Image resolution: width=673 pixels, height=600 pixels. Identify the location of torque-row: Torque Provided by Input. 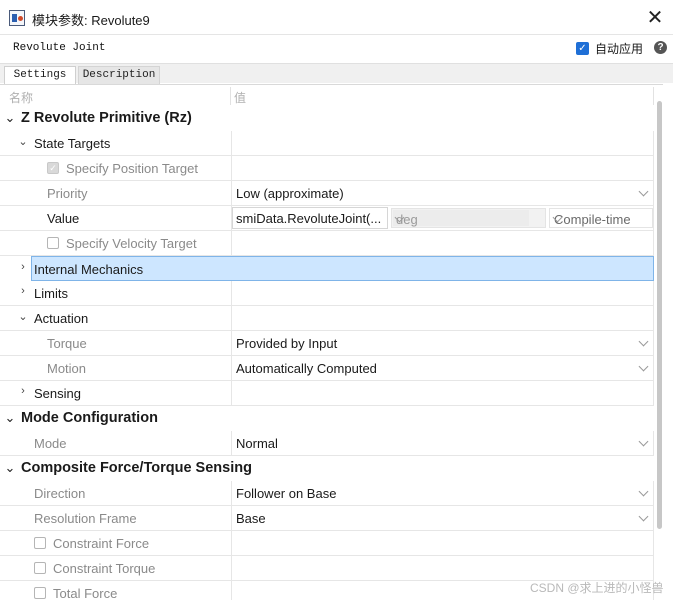
(327, 343).